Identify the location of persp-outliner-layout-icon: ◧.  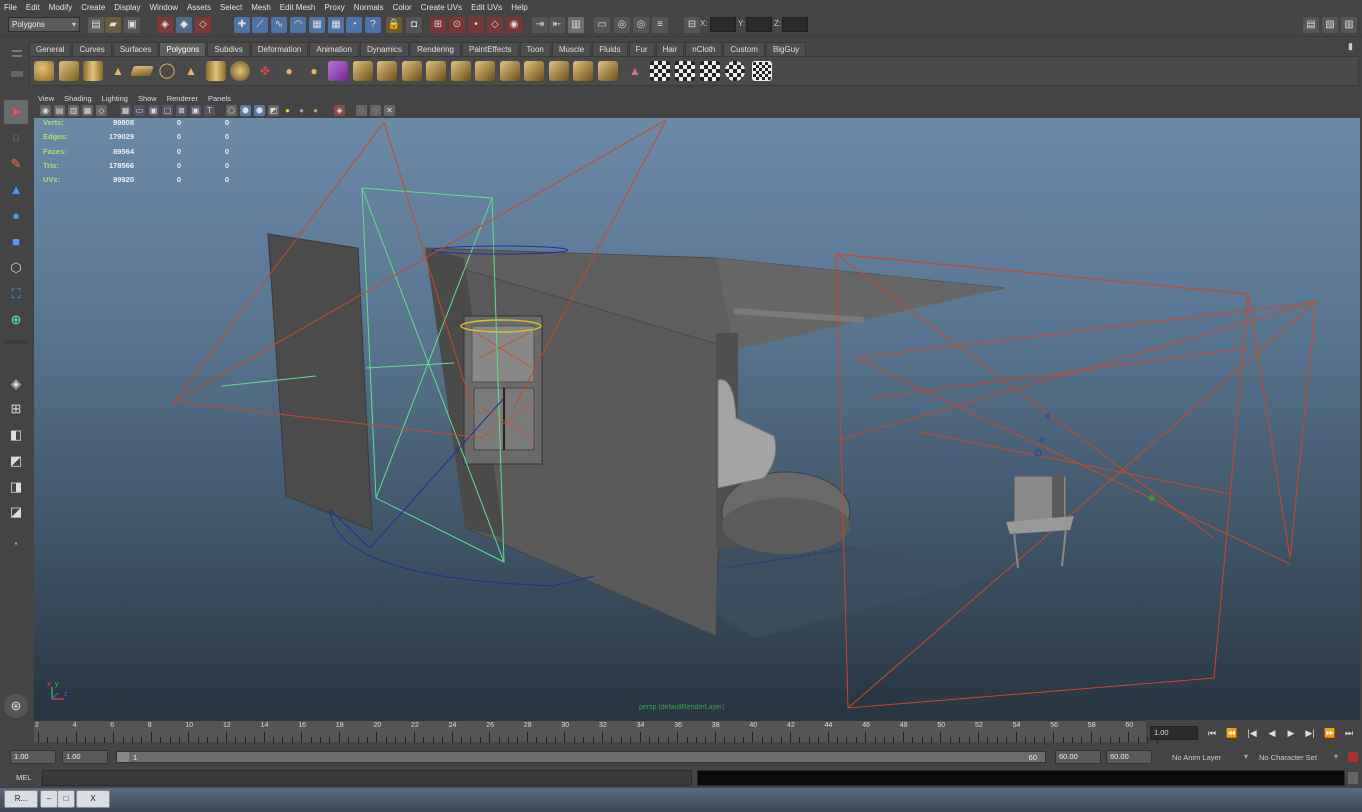
(16, 435).